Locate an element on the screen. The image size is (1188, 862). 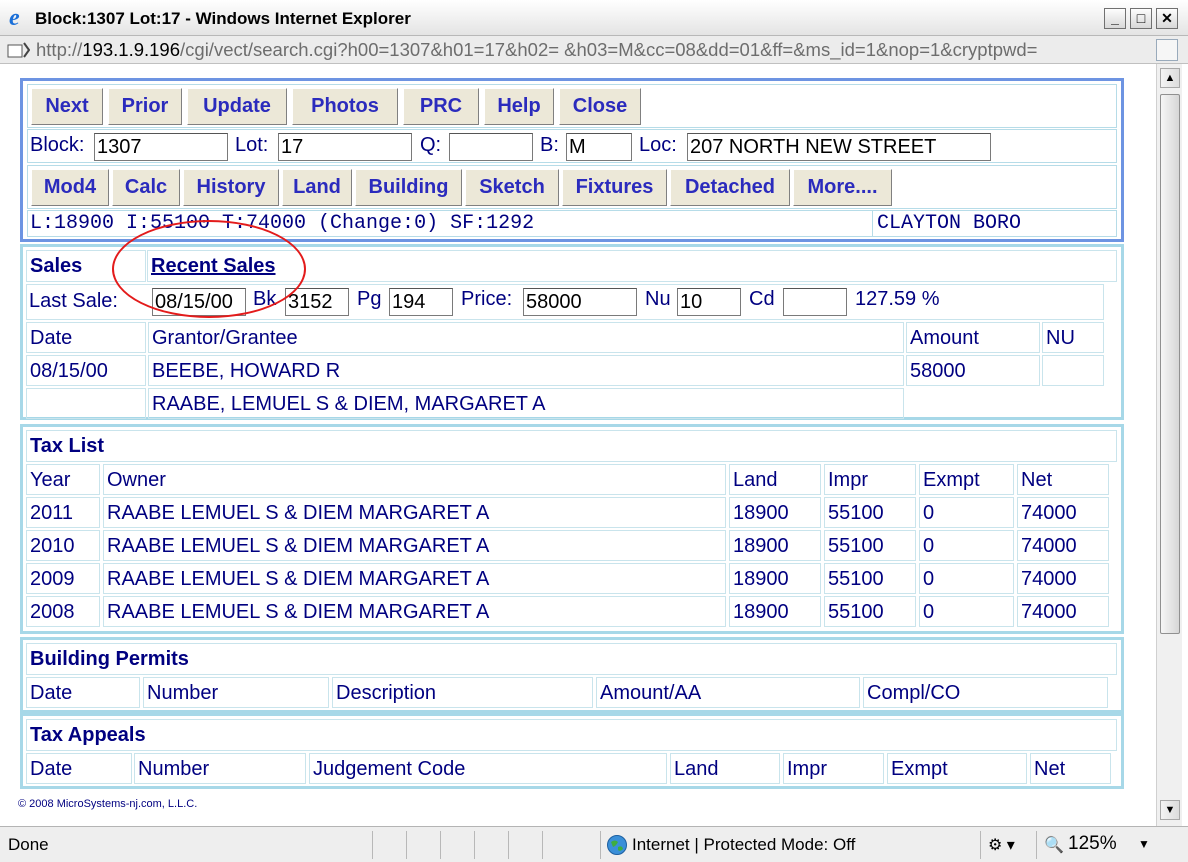
mod4-button: Mod4 is located at coordinates (70, 187).